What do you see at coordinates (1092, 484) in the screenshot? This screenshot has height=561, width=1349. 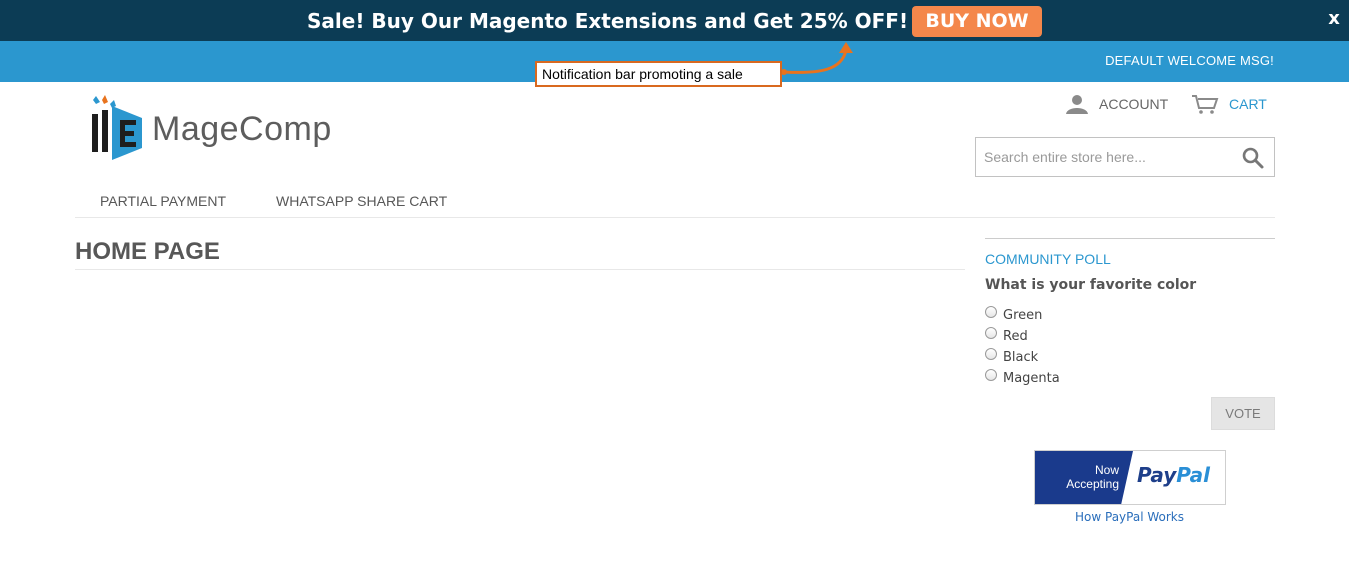 I see `paypal-accepting-text: Accepting` at bounding box center [1092, 484].